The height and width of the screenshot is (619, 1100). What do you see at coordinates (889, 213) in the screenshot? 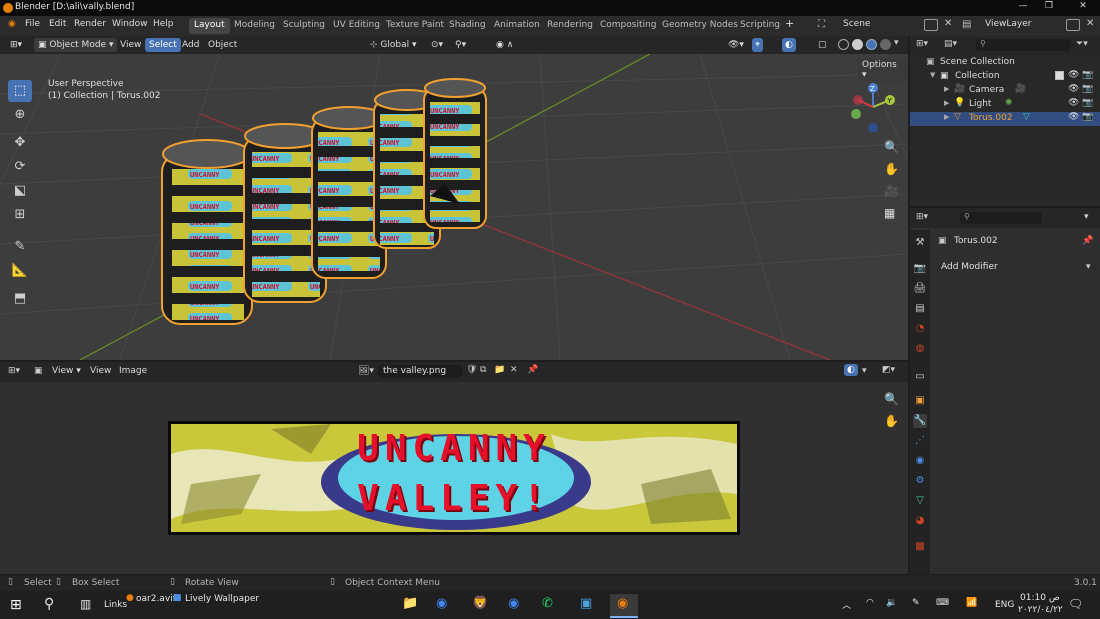
I see `perspective-toggle-icon: ▦` at bounding box center [889, 213].